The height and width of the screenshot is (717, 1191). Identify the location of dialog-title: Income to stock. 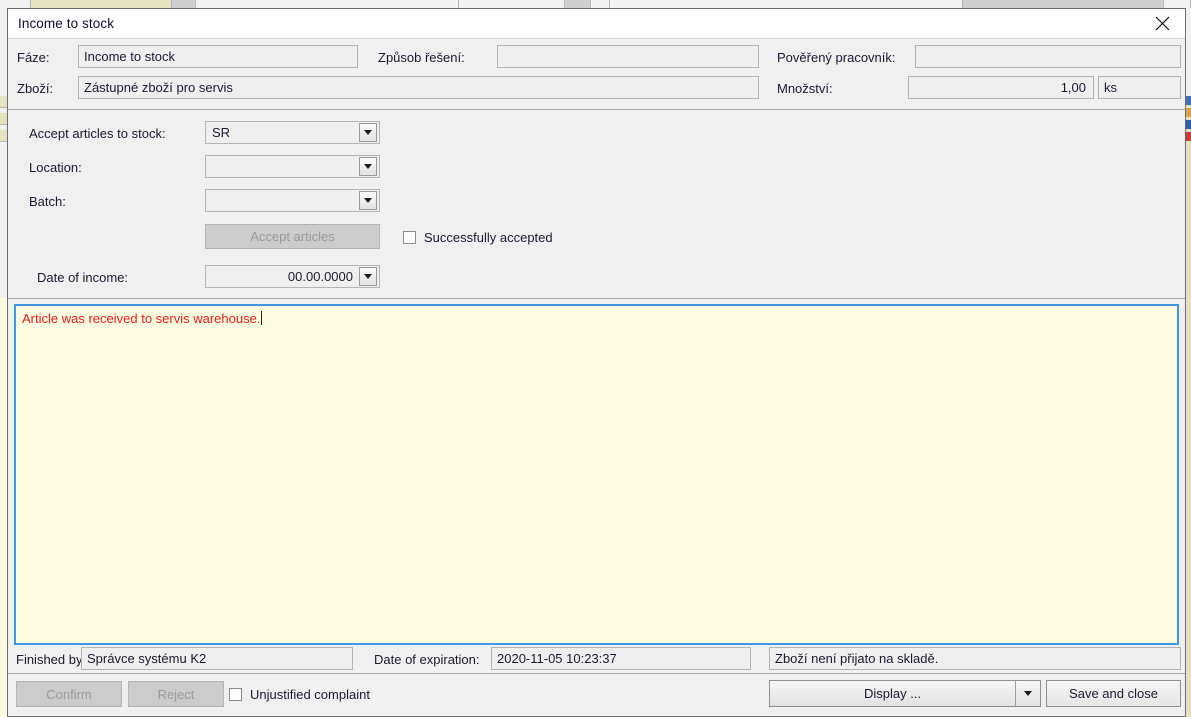
(66, 23).